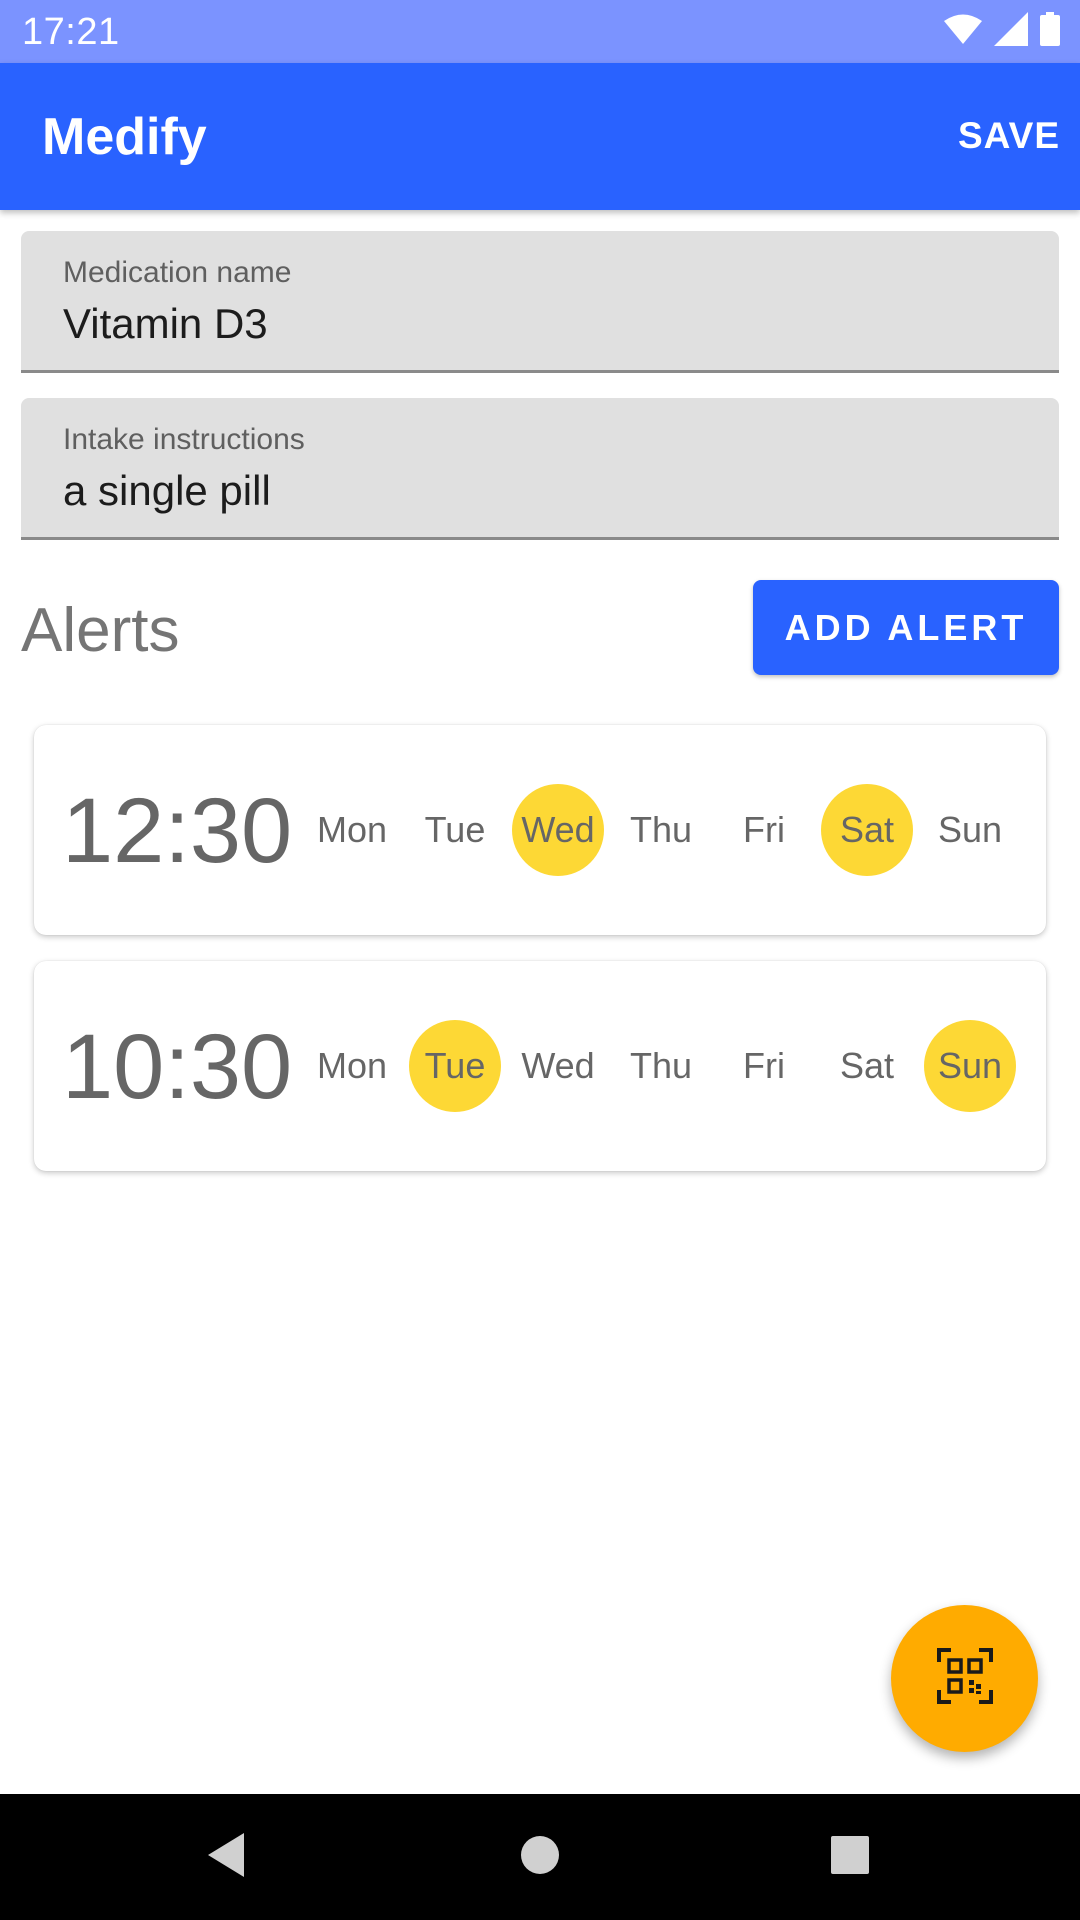  What do you see at coordinates (71, 32) in the screenshot?
I see `status-time: 17:21` at bounding box center [71, 32].